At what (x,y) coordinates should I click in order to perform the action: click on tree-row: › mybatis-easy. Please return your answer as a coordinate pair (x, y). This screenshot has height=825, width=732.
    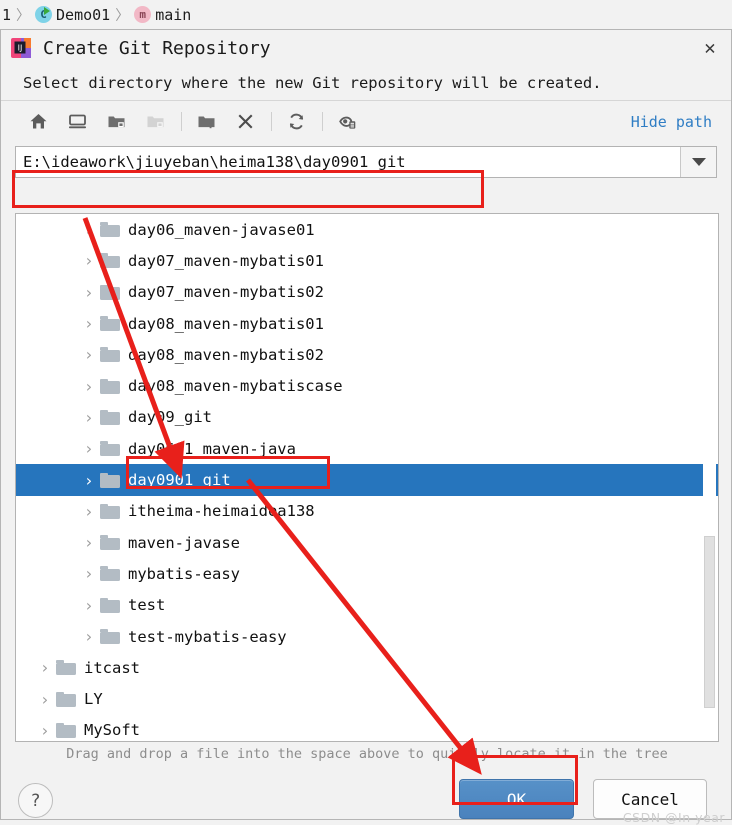
    Looking at the image, I should click on (367, 573).